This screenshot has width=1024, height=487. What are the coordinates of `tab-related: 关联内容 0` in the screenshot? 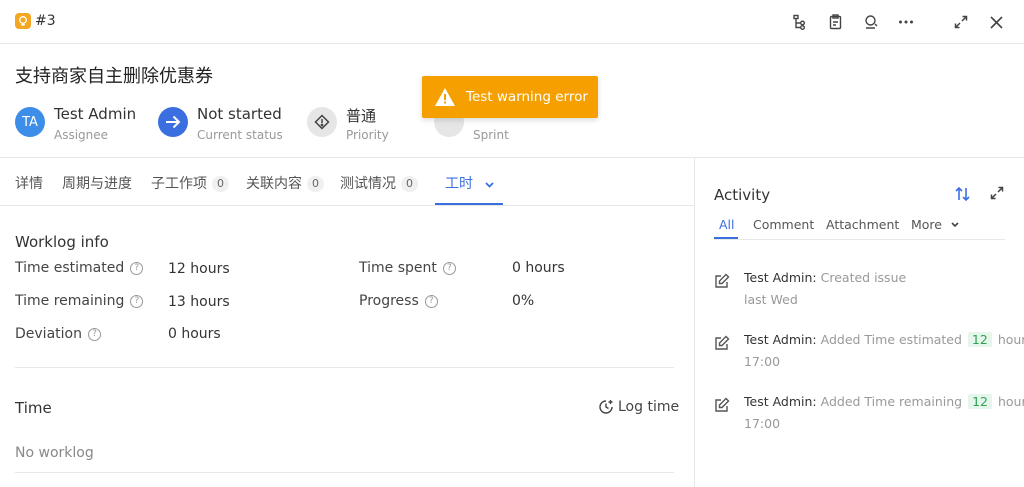 It's located at (285, 183).